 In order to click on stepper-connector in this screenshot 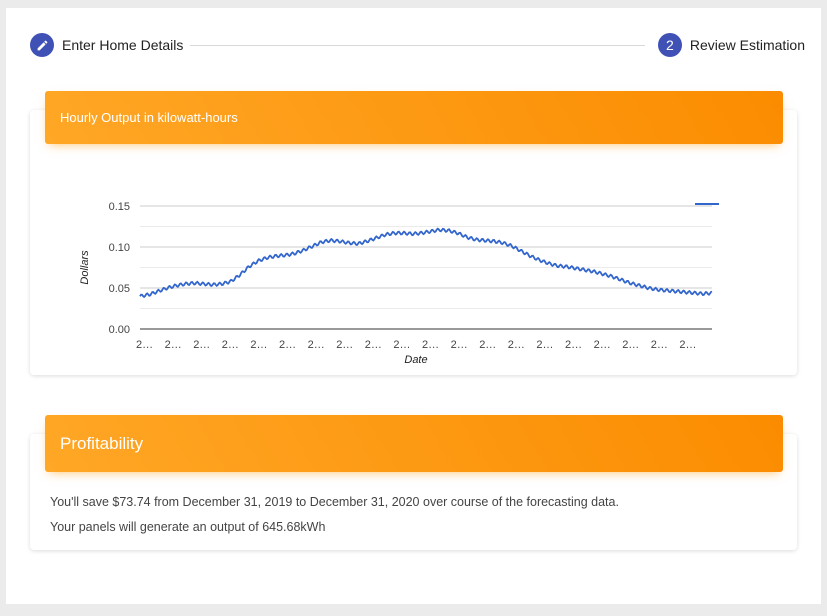, I will do `click(417, 45)`.